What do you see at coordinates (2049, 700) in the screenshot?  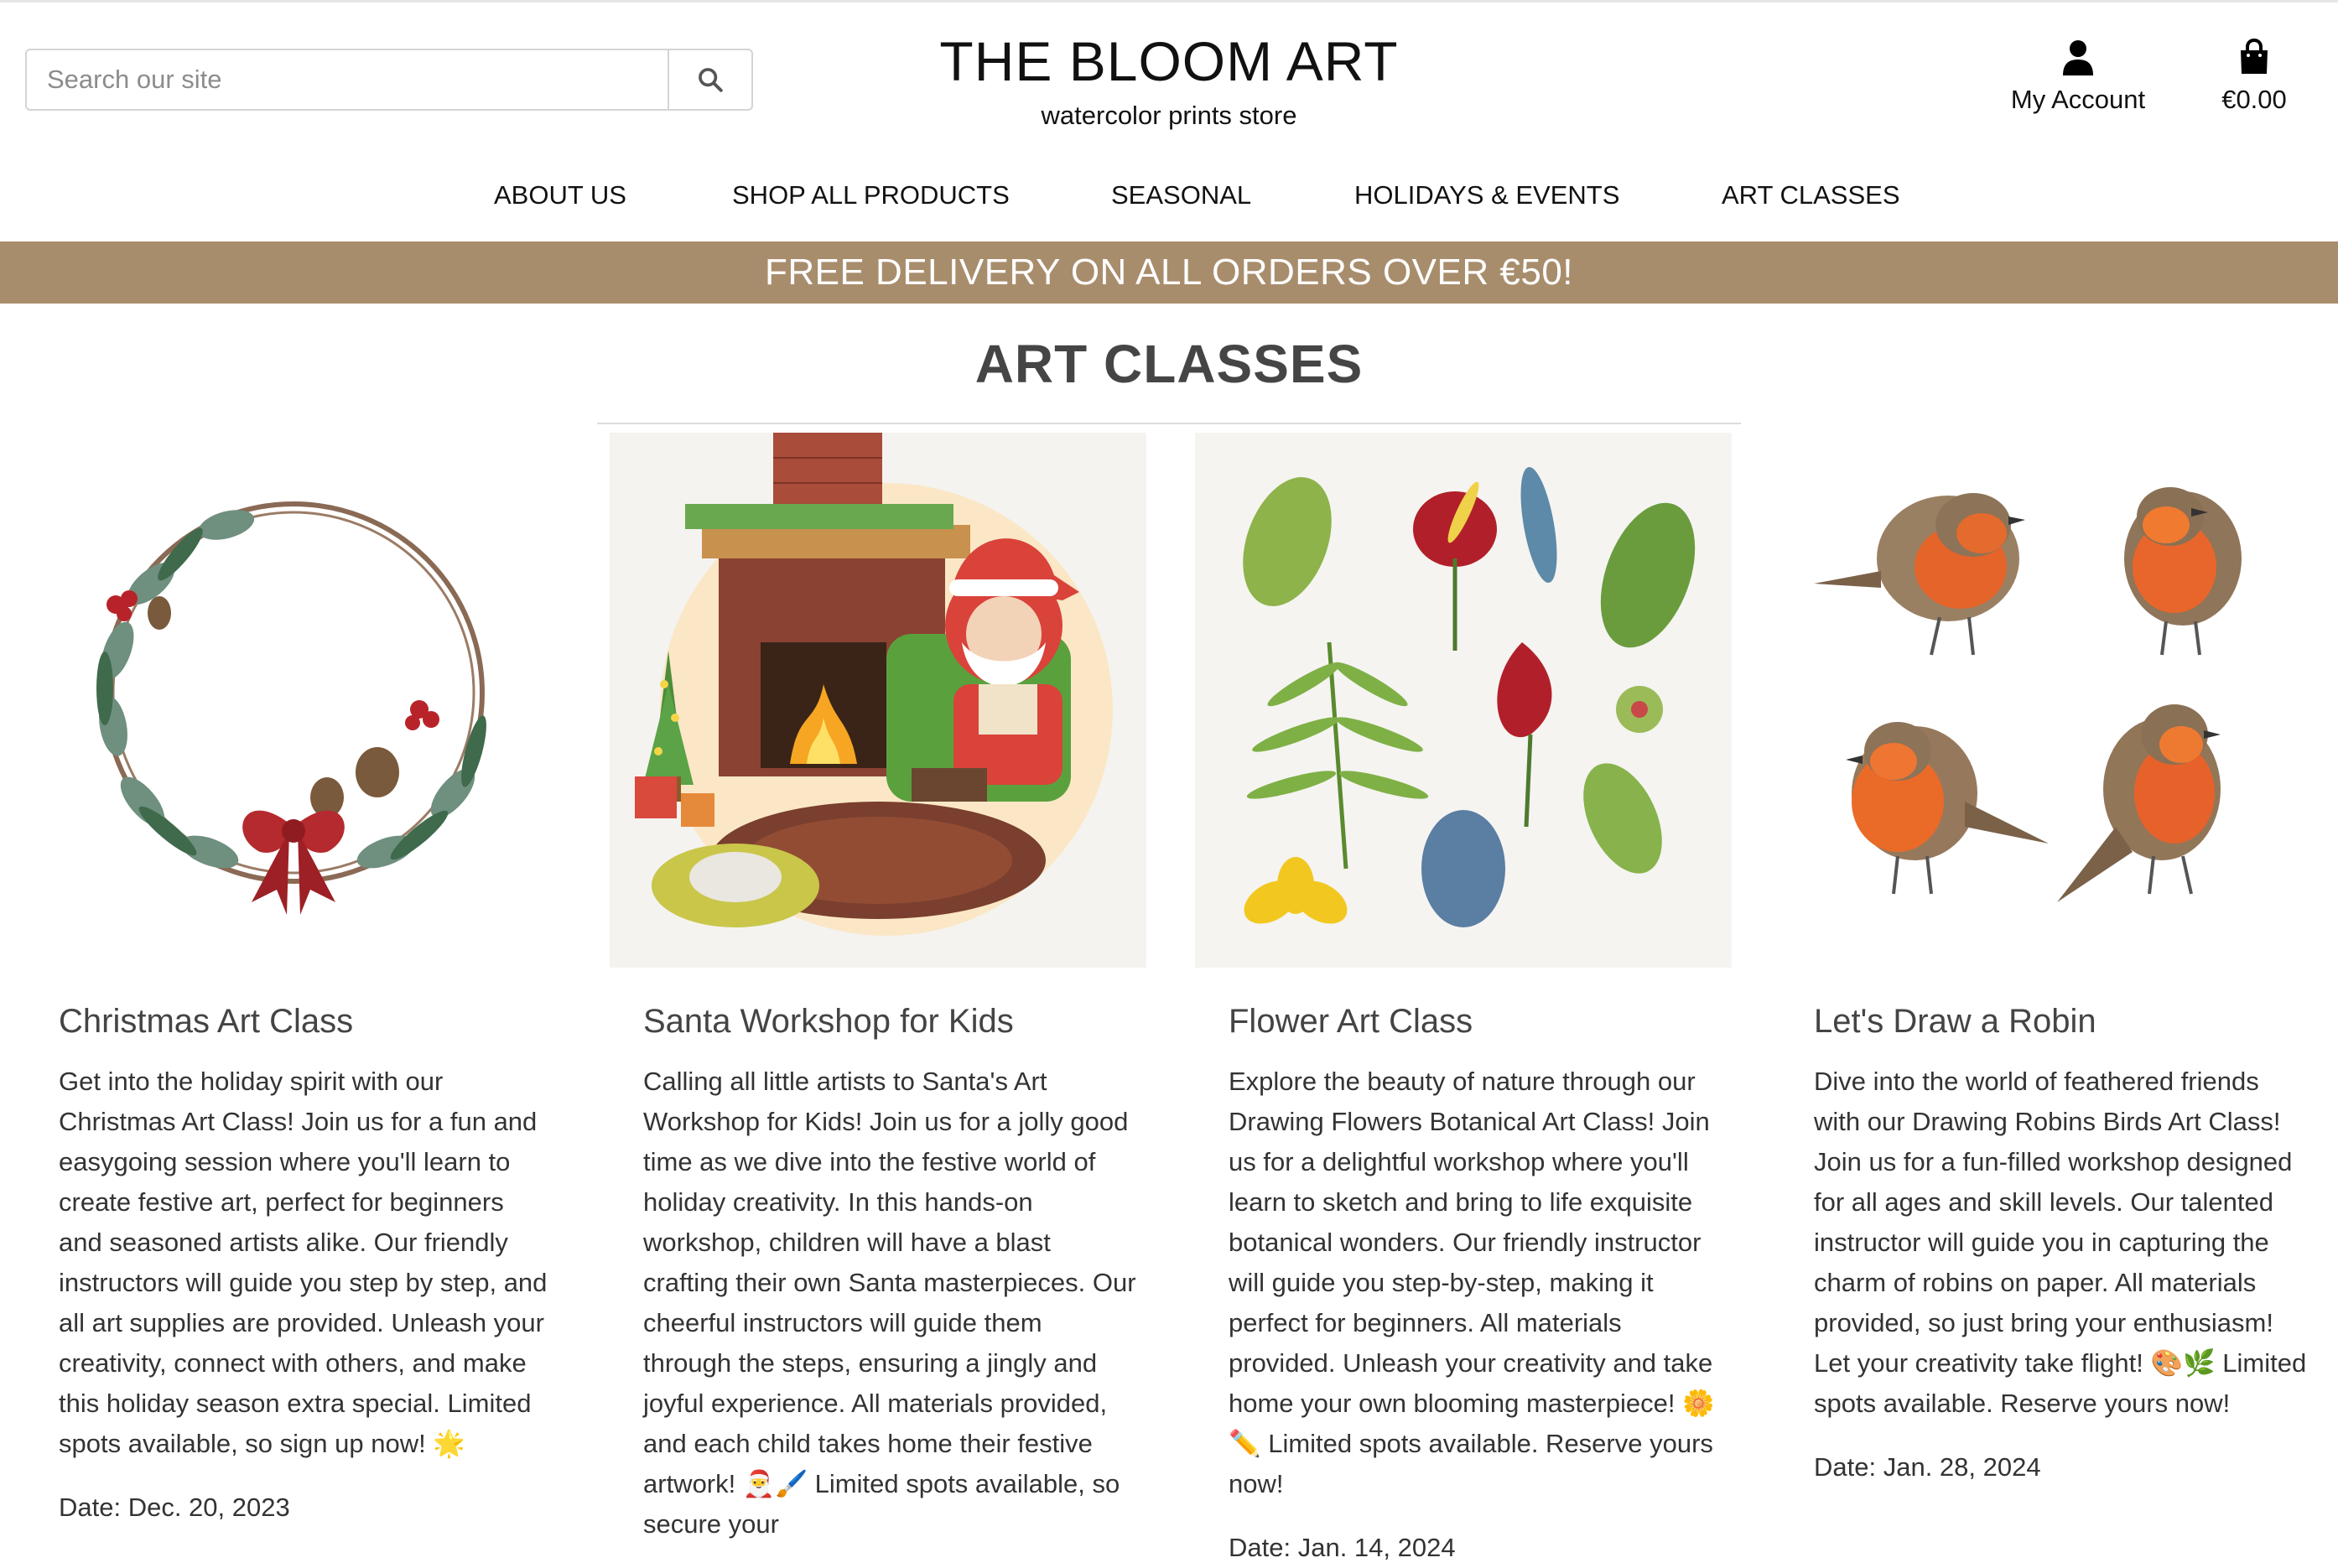 I see `robins-image` at bounding box center [2049, 700].